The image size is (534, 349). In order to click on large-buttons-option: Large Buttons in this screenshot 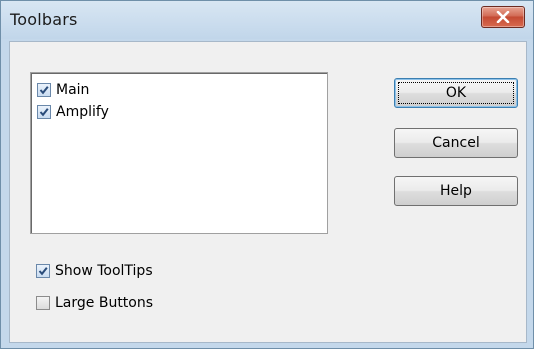, I will do `click(94, 303)`.